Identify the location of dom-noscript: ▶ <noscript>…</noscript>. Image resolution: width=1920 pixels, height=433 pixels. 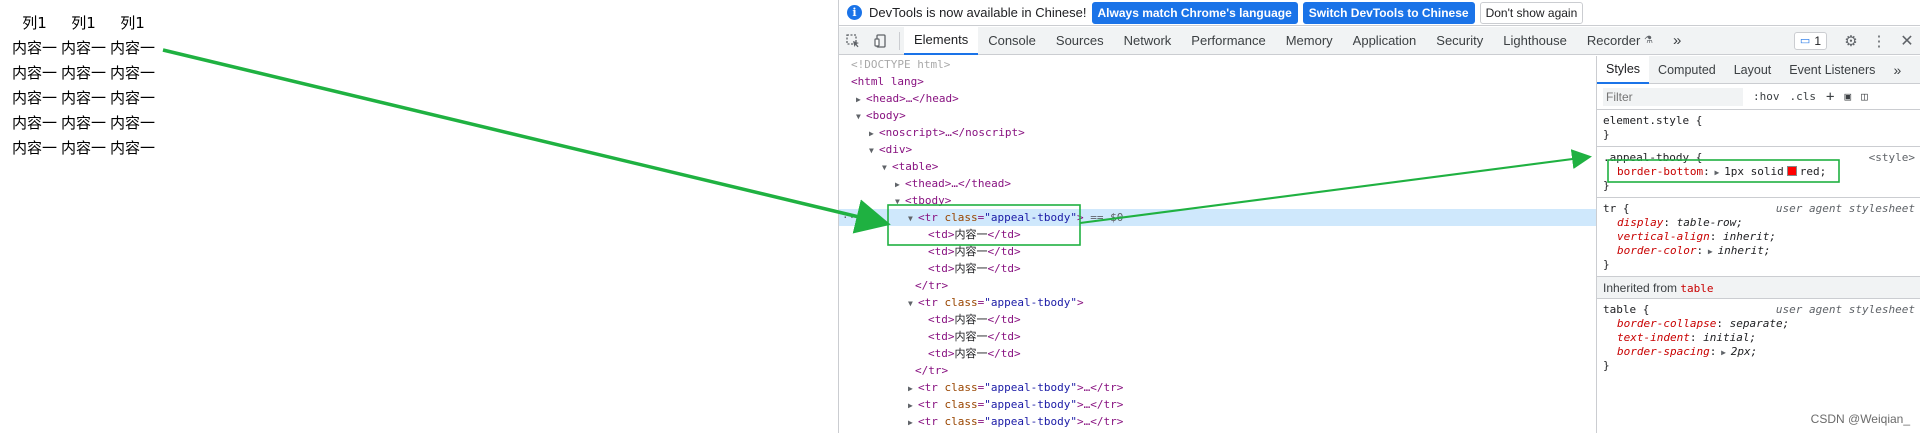
(947, 132).